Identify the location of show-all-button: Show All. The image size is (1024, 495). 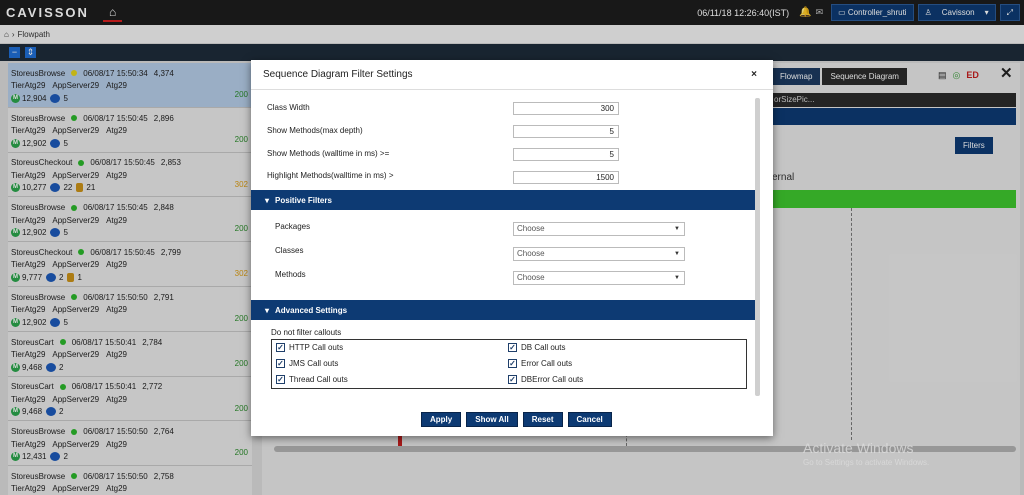
(492, 419).